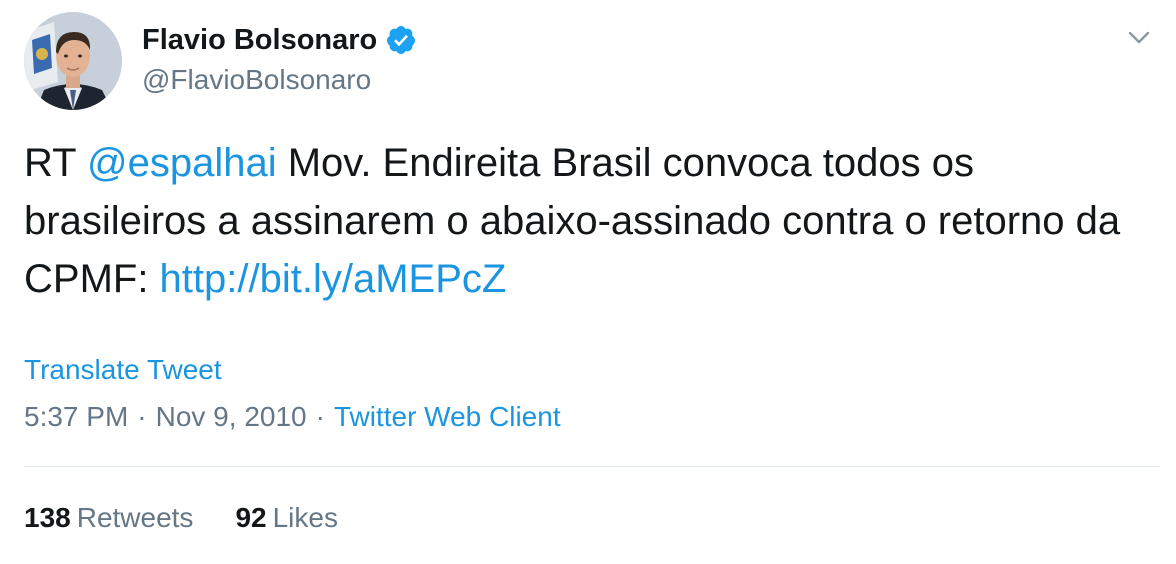  I want to click on tweet-stats: 138 Retweets 92 Likes, so click(181, 518).